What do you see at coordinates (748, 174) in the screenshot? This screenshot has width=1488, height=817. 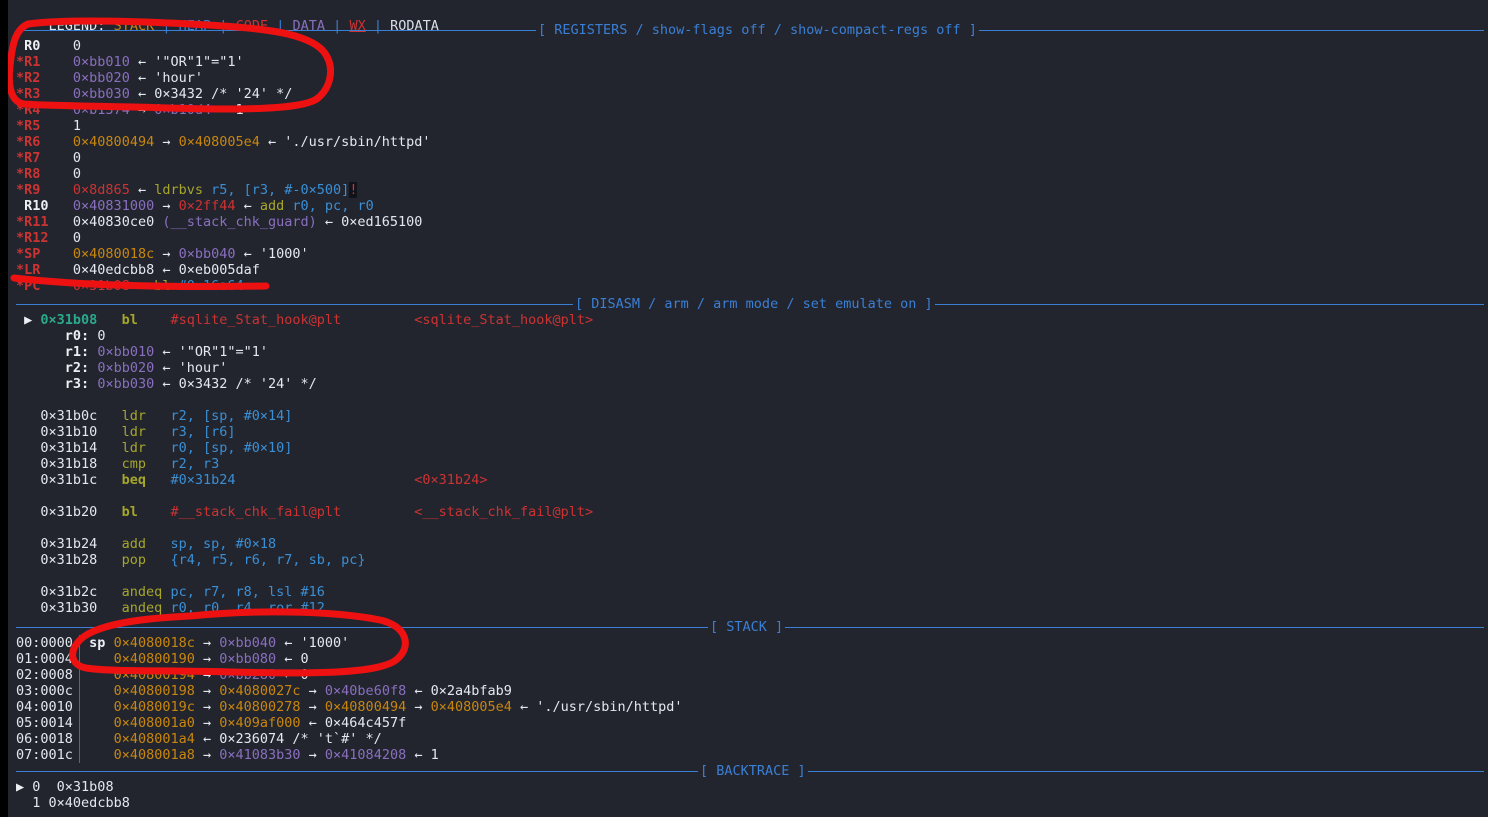 I see `register-row-r8: *R8 0` at bounding box center [748, 174].